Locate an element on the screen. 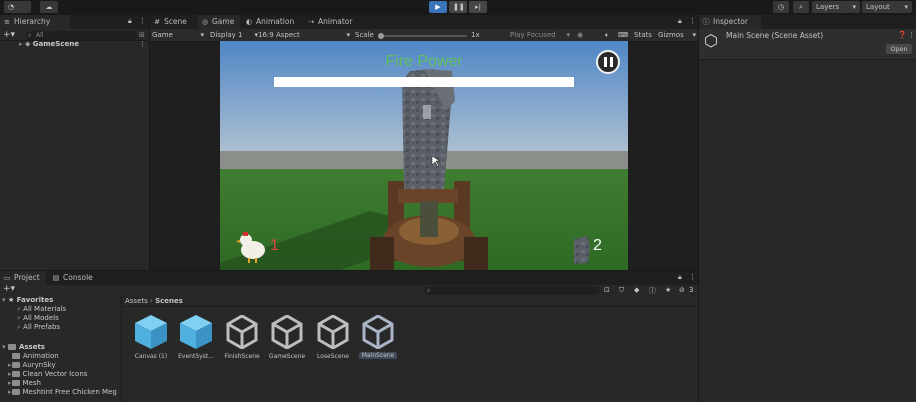 The height and width of the screenshot is (402, 916). tab-project: ▭ Project is located at coordinates (23, 278).